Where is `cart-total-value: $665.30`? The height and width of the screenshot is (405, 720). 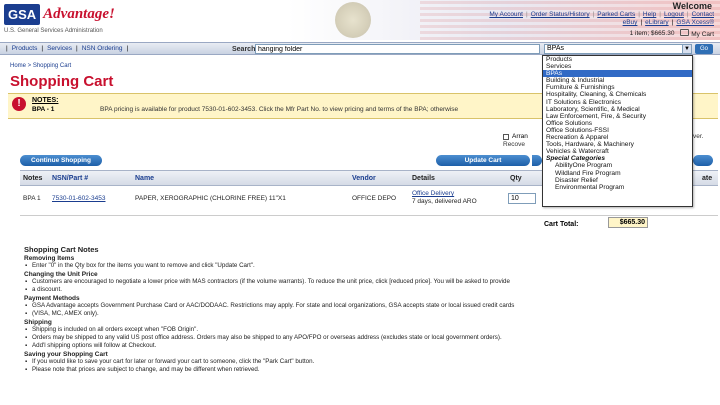 cart-total-value: $665.30 is located at coordinates (628, 222).